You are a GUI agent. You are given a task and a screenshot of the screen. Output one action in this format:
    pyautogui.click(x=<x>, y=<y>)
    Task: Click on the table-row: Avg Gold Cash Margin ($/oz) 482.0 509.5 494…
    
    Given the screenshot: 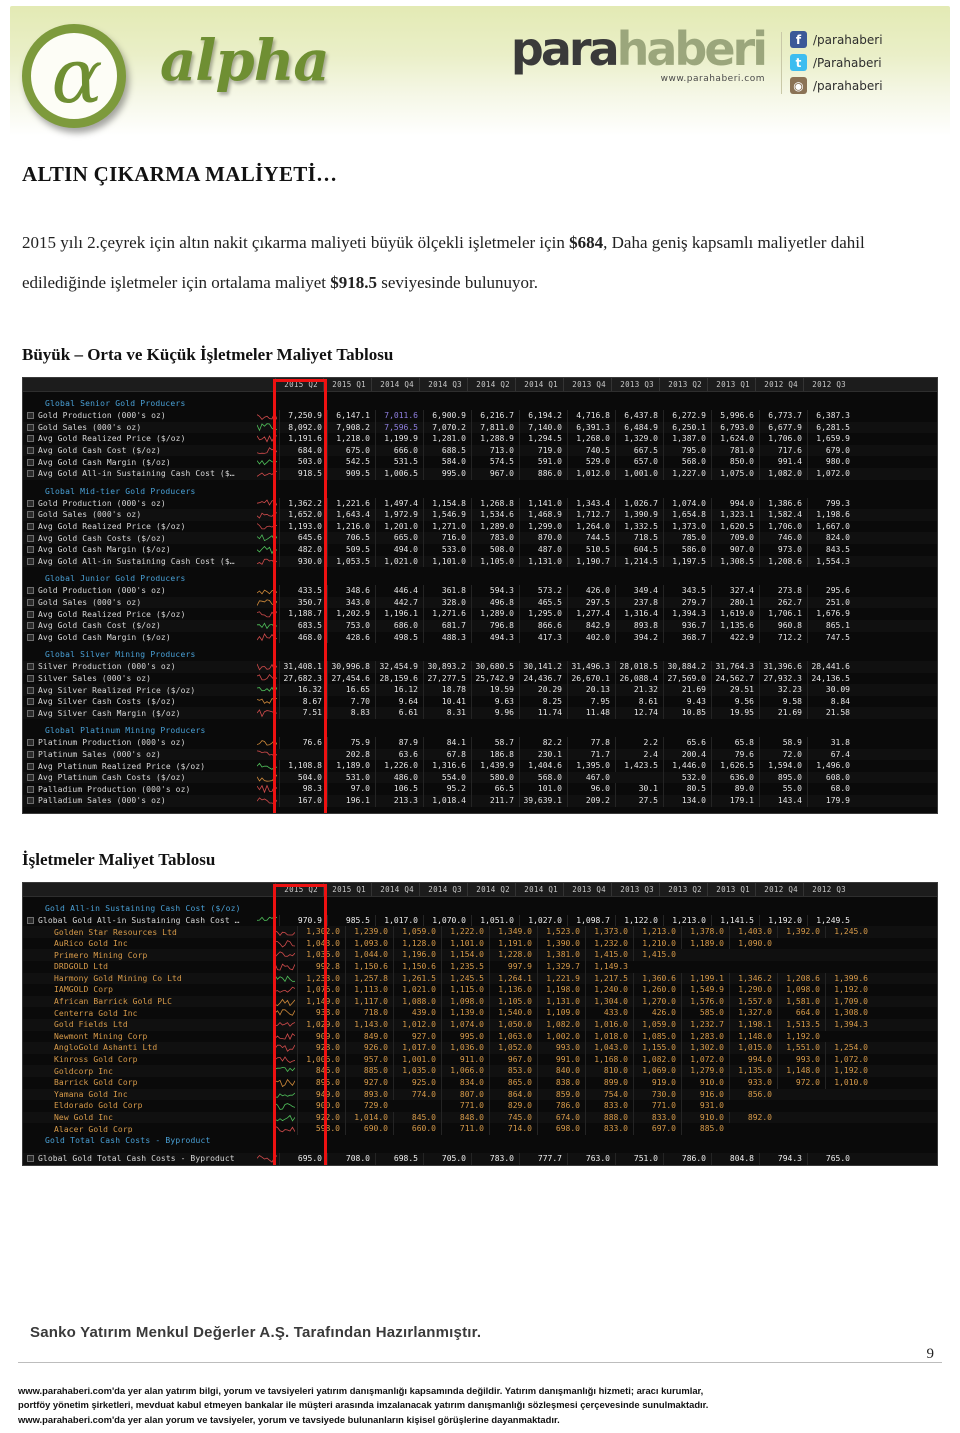 What is the action you would take?
    pyautogui.click(x=480, y=549)
    